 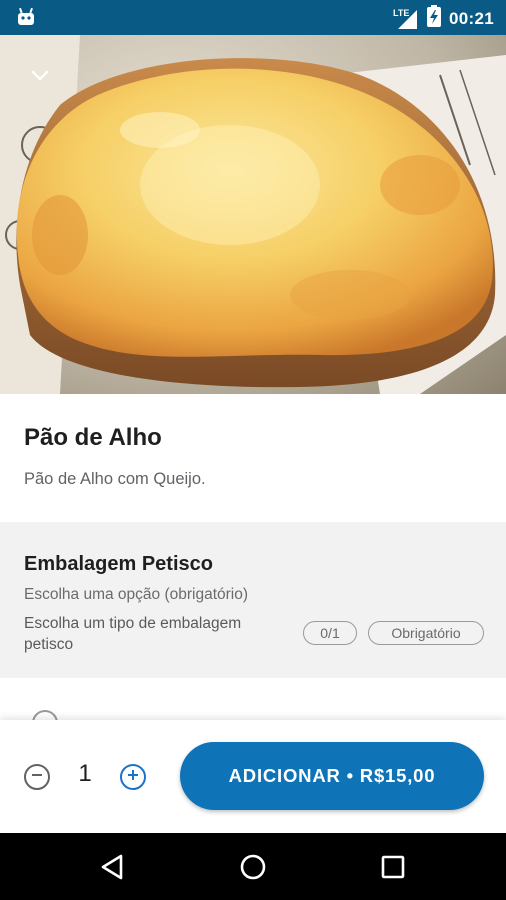 What do you see at coordinates (471, 18) in the screenshot?
I see `status-time: 00:21` at bounding box center [471, 18].